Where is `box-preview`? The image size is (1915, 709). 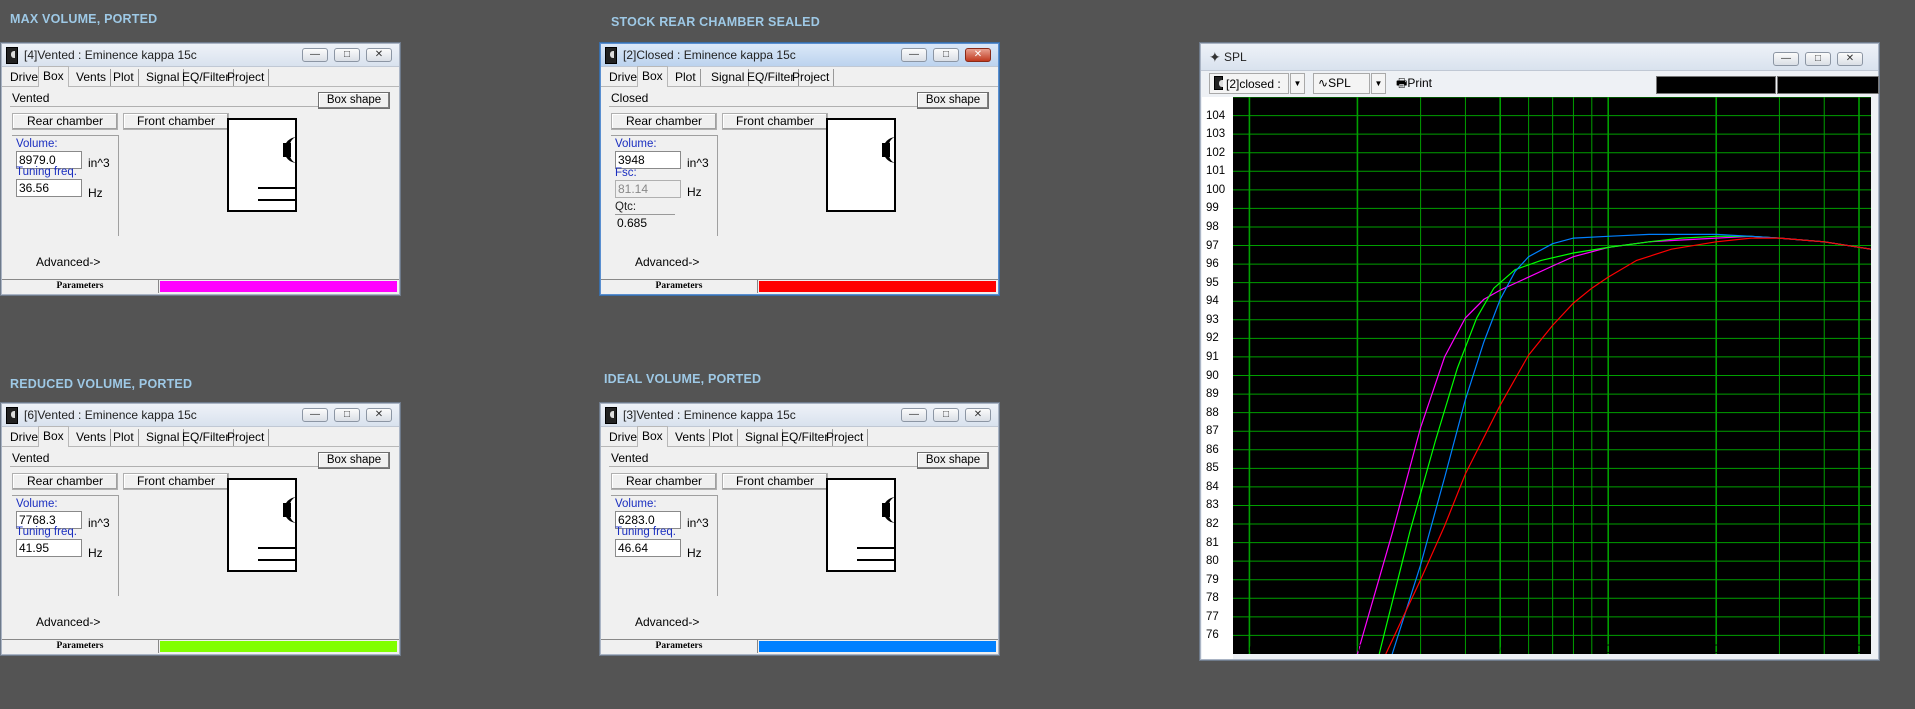 box-preview is located at coordinates (861, 165).